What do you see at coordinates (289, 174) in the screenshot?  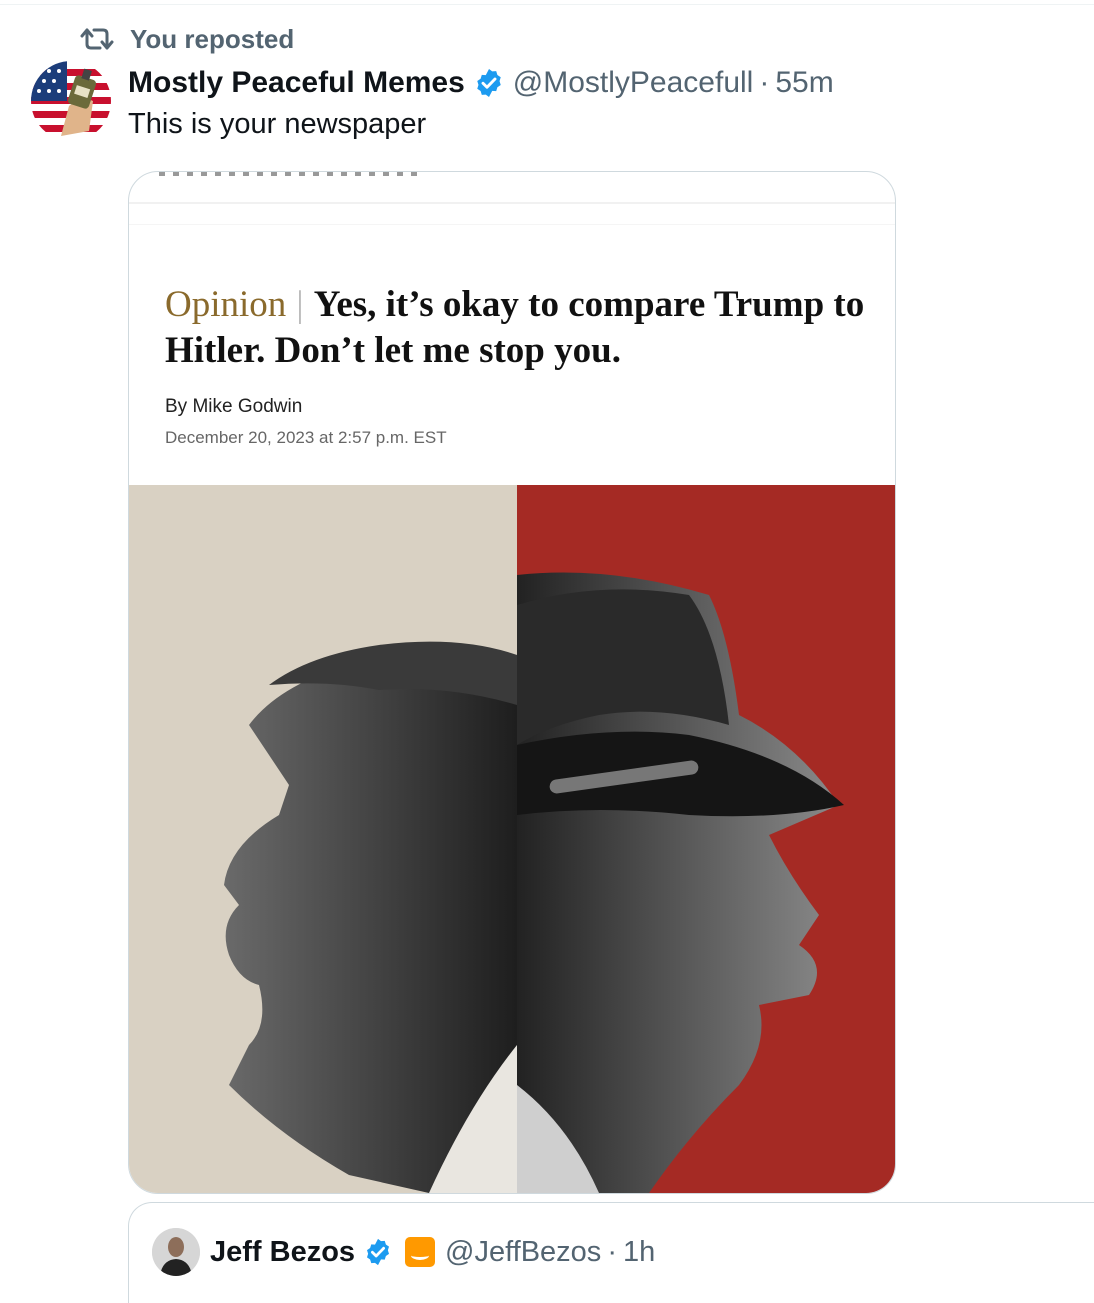 I see `cropped-text-strip` at bounding box center [289, 174].